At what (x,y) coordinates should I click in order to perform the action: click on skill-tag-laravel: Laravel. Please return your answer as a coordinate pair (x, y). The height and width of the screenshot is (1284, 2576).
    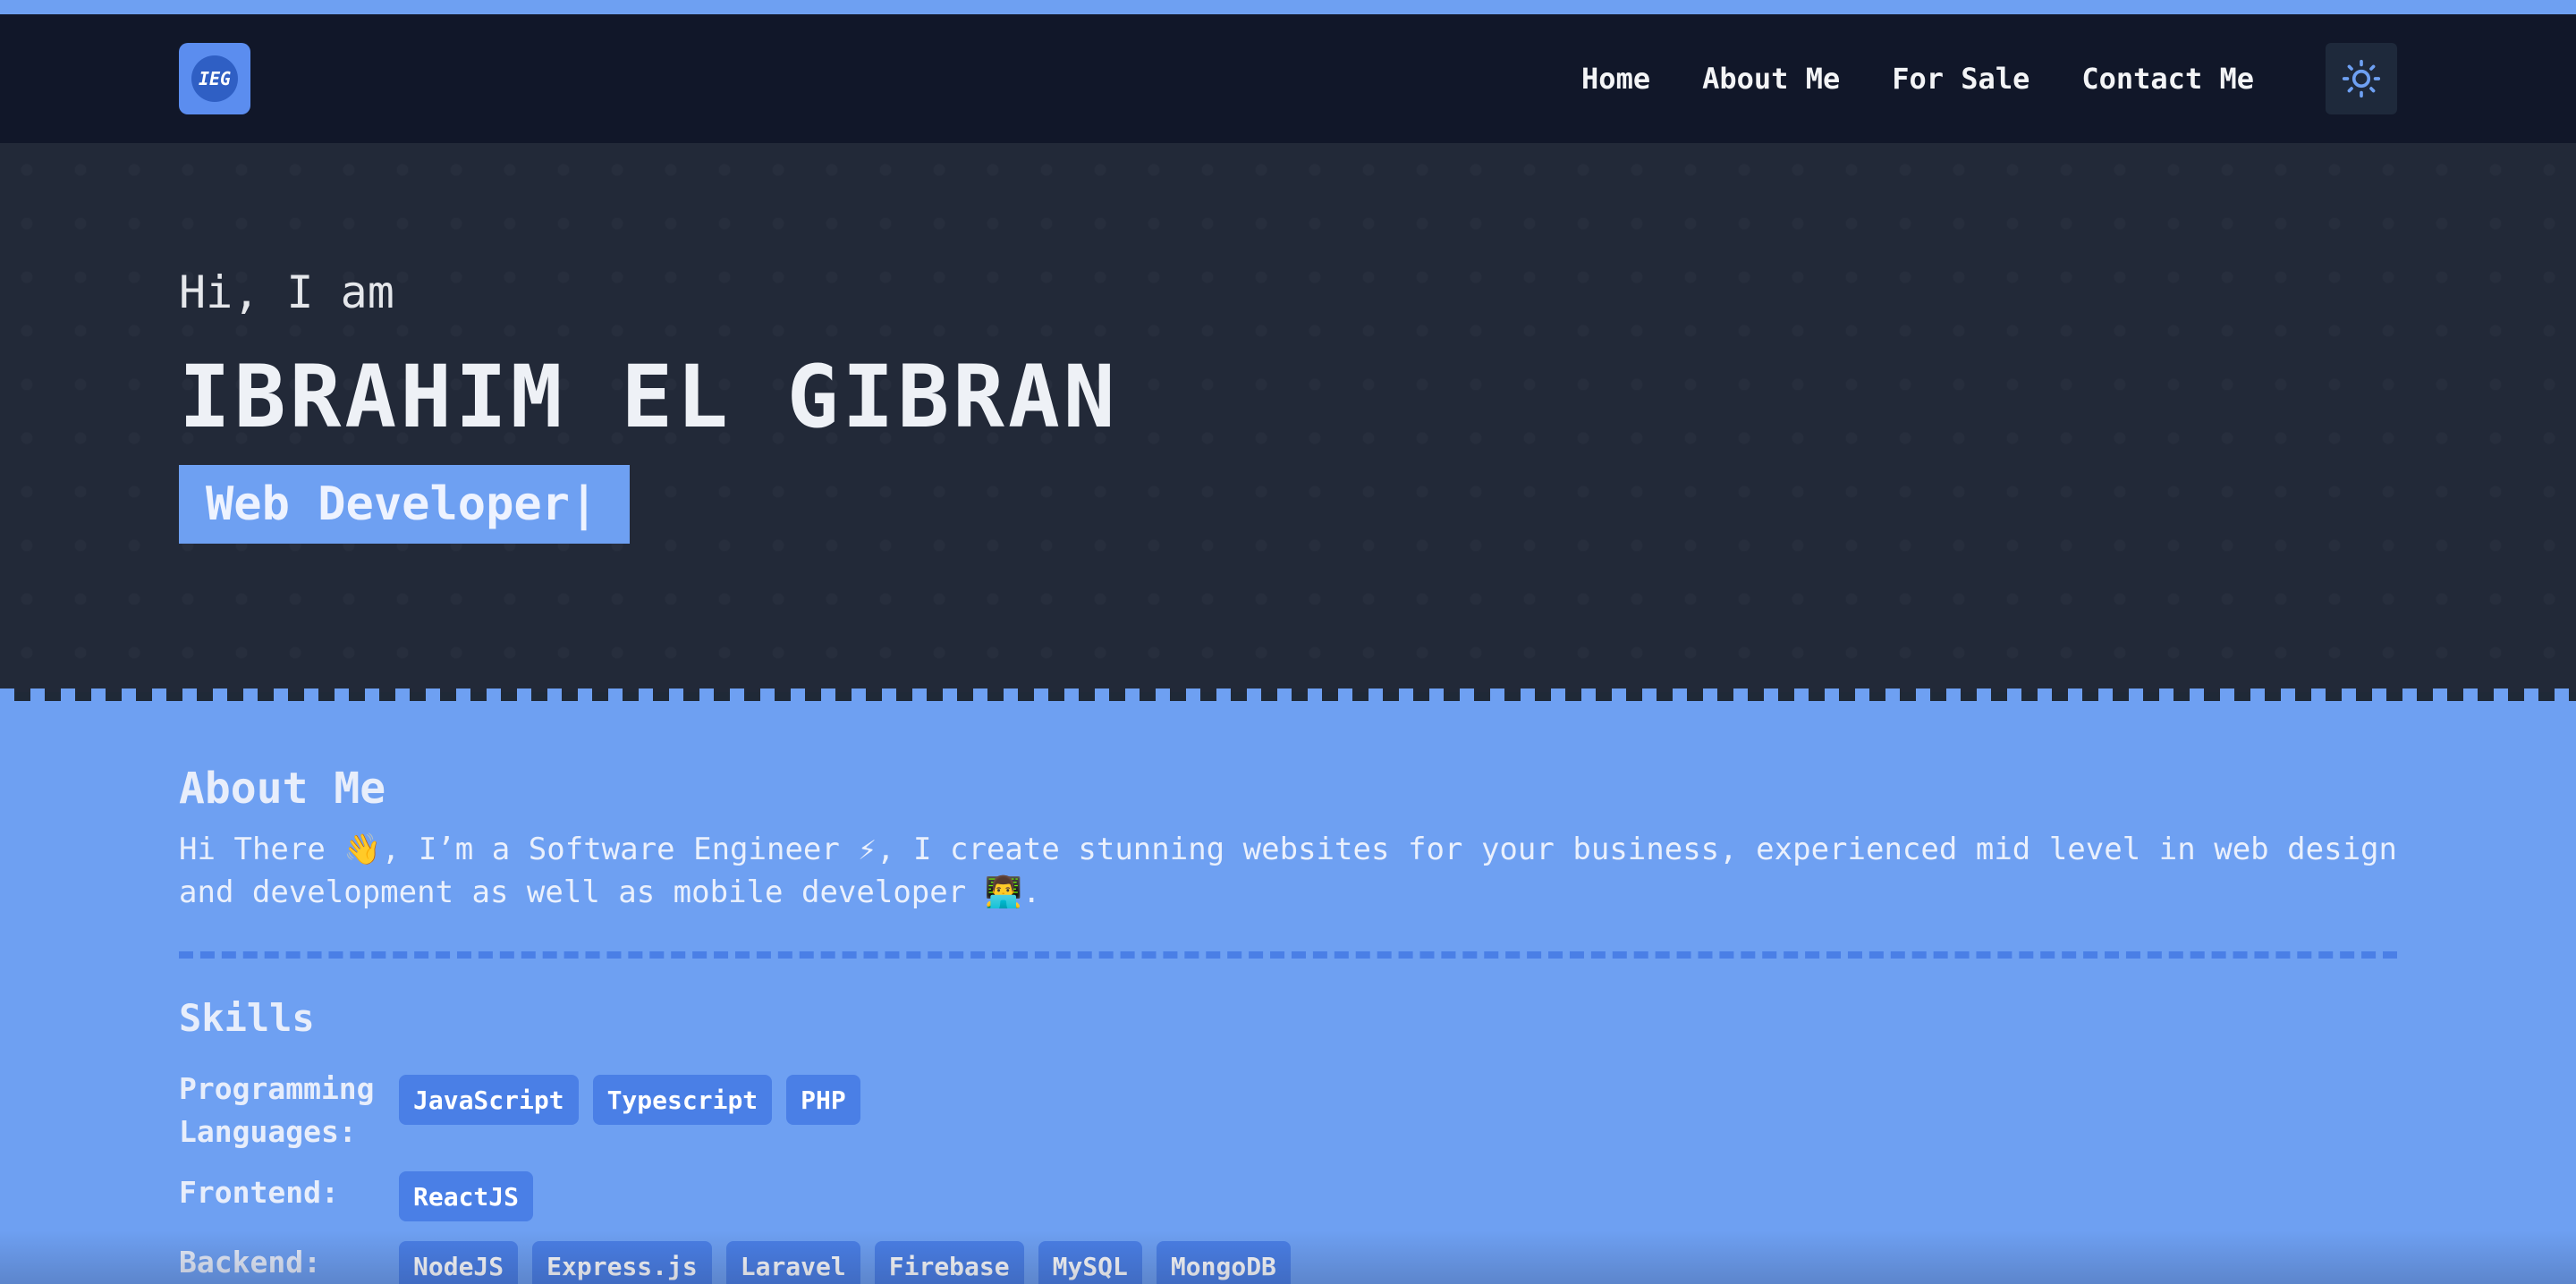
    Looking at the image, I should click on (792, 1262).